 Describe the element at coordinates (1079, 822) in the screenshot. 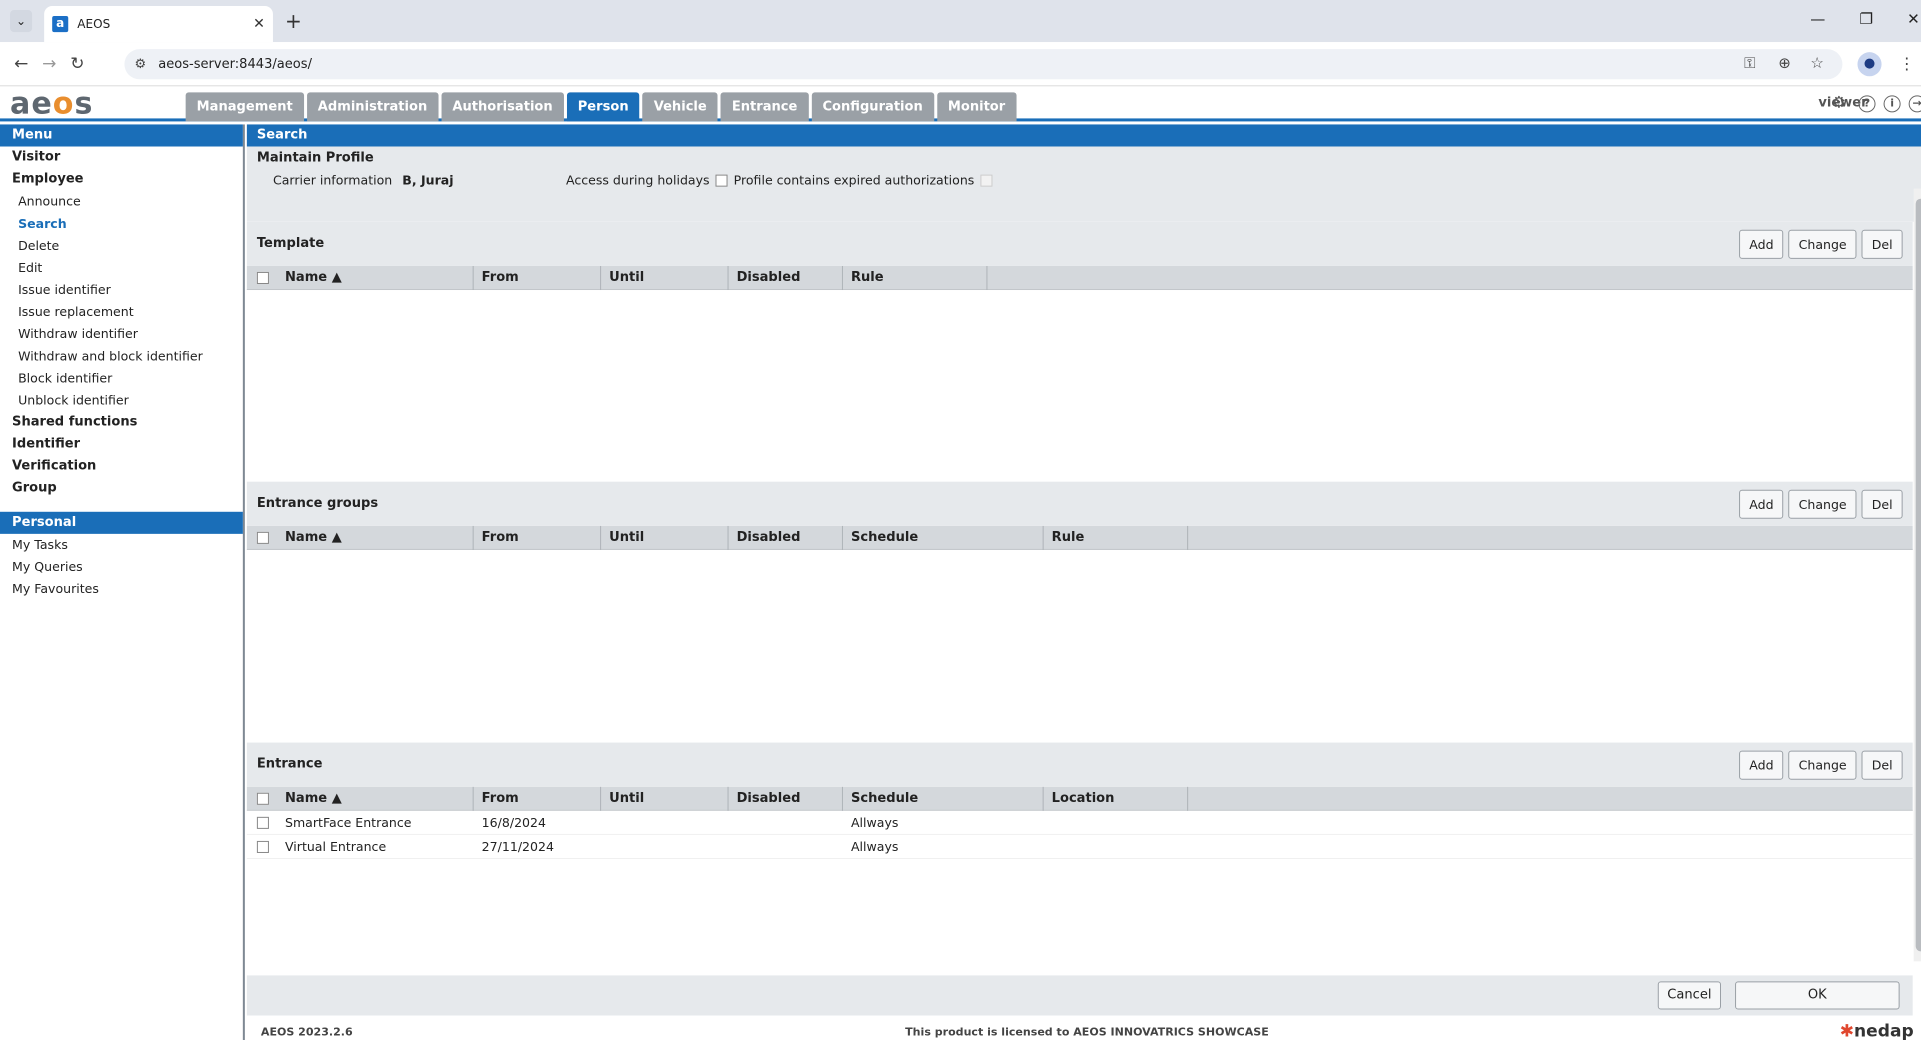

I see `table-row: SmartFace Entrance 16/8/2024 Allways` at that location.